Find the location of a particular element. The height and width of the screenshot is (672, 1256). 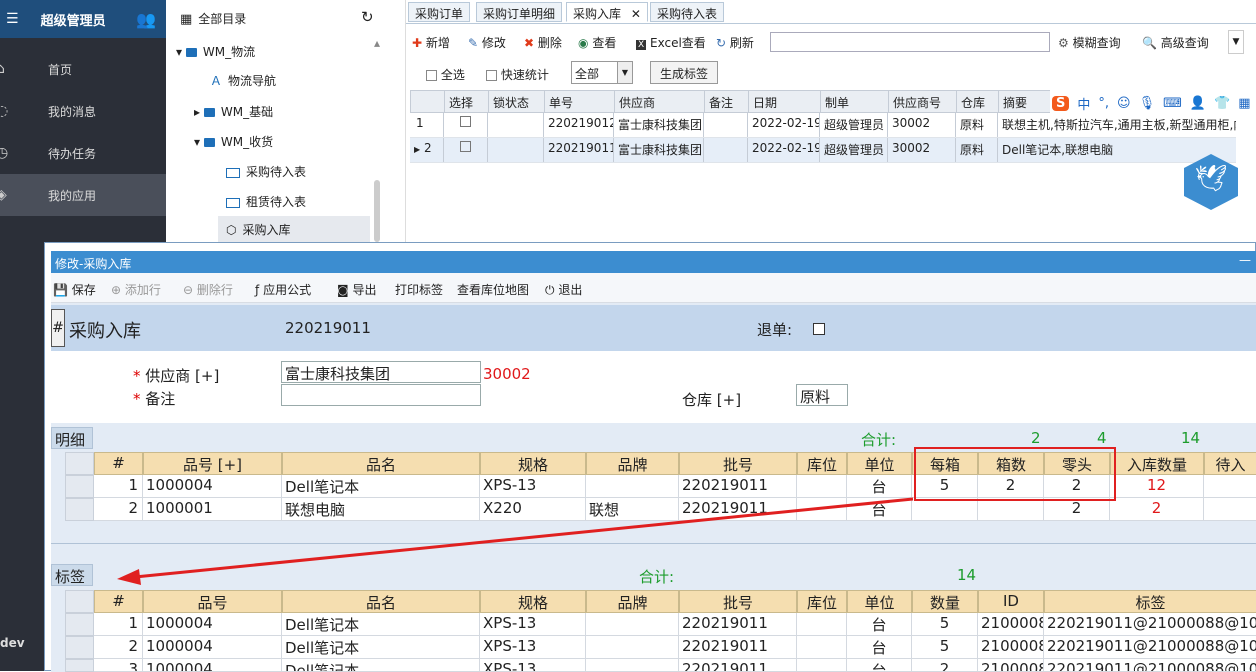

sidebar-item-apps: ◈ 我的应用 is located at coordinates (83, 195).